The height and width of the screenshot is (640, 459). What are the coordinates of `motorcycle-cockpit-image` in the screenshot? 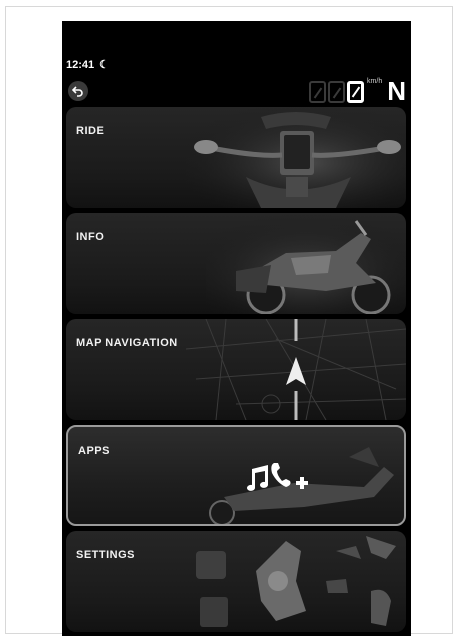 It's located at (296, 157).